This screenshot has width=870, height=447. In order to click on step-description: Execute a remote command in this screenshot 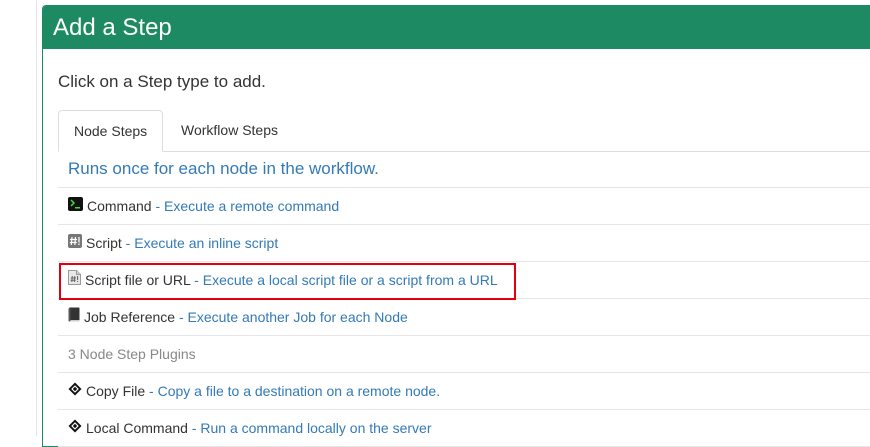, I will do `click(252, 206)`.